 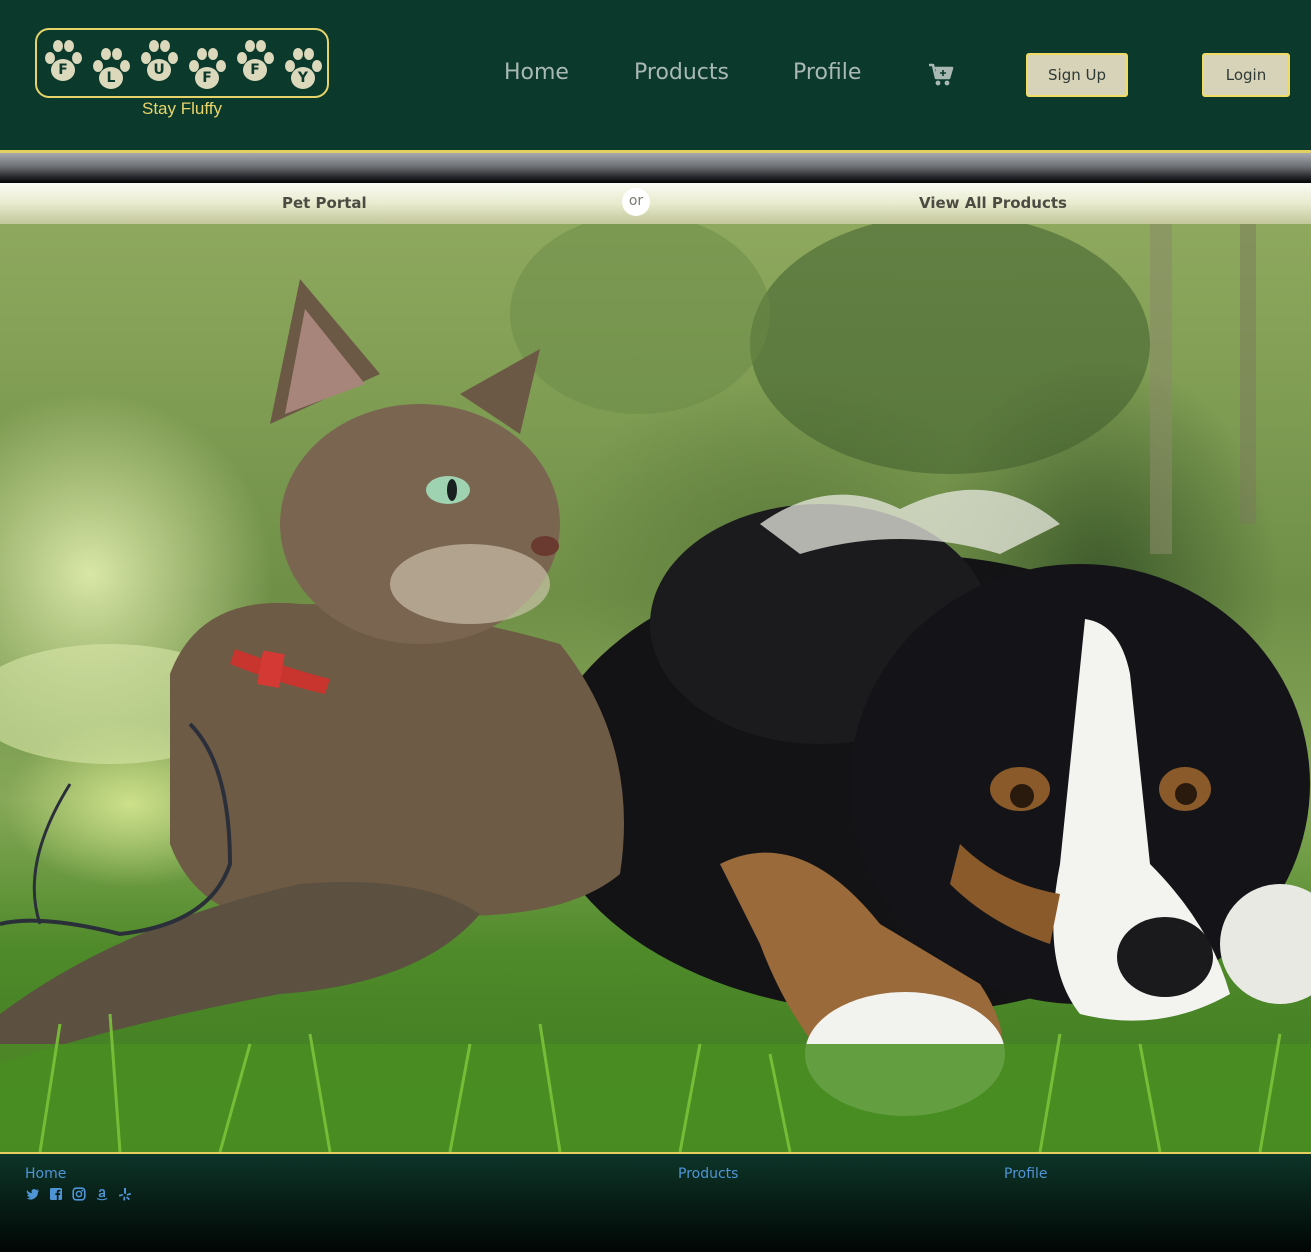 I want to click on cart-icon, so click(x=941, y=75).